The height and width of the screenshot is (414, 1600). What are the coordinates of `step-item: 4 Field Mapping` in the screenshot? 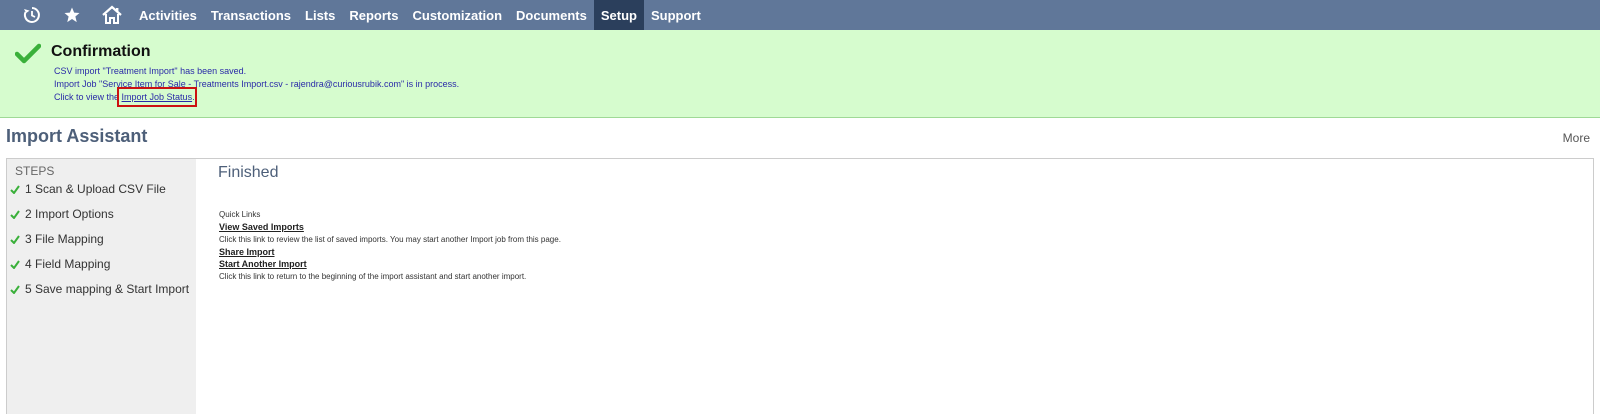 It's located at (60, 264).